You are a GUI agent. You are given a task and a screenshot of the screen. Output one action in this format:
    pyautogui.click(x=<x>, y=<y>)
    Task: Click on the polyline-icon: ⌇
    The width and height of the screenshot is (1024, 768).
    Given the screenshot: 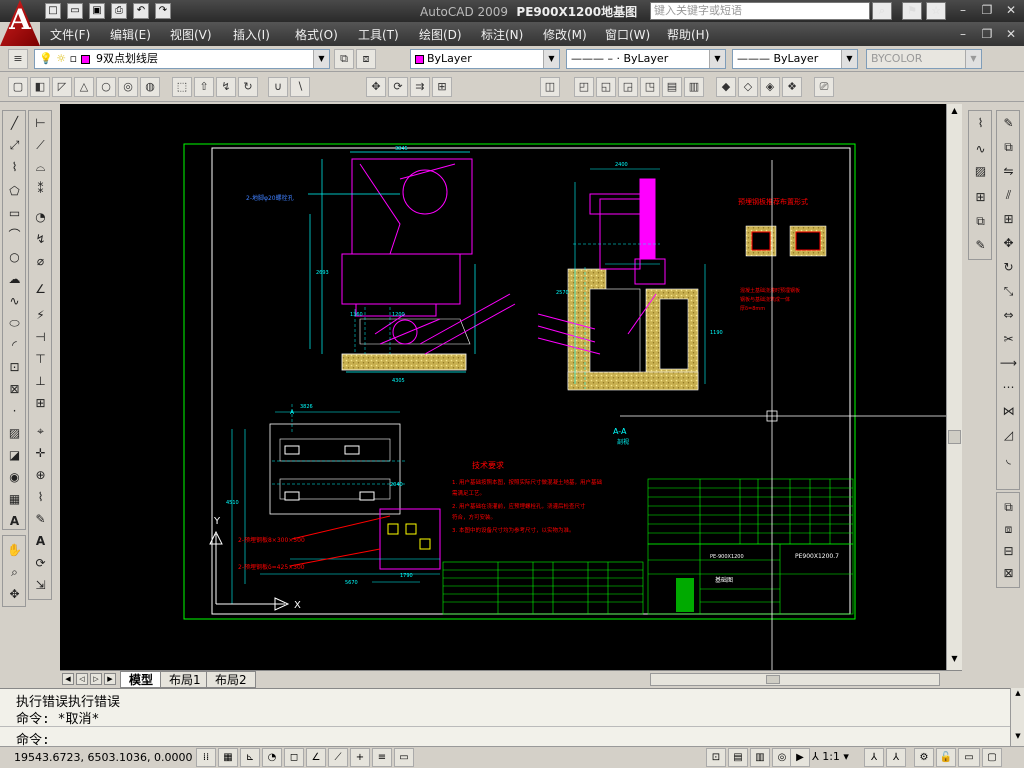 What is the action you would take?
    pyautogui.click(x=14, y=167)
    